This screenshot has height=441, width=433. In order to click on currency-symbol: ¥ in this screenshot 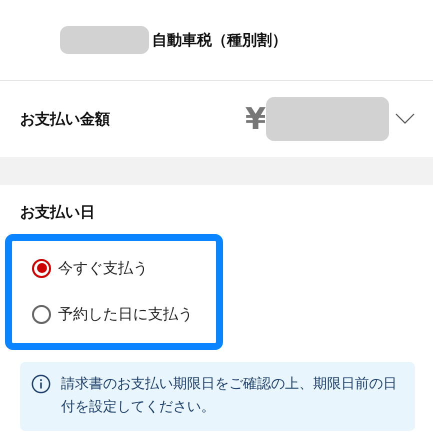, I will do `click(255, 119)`.